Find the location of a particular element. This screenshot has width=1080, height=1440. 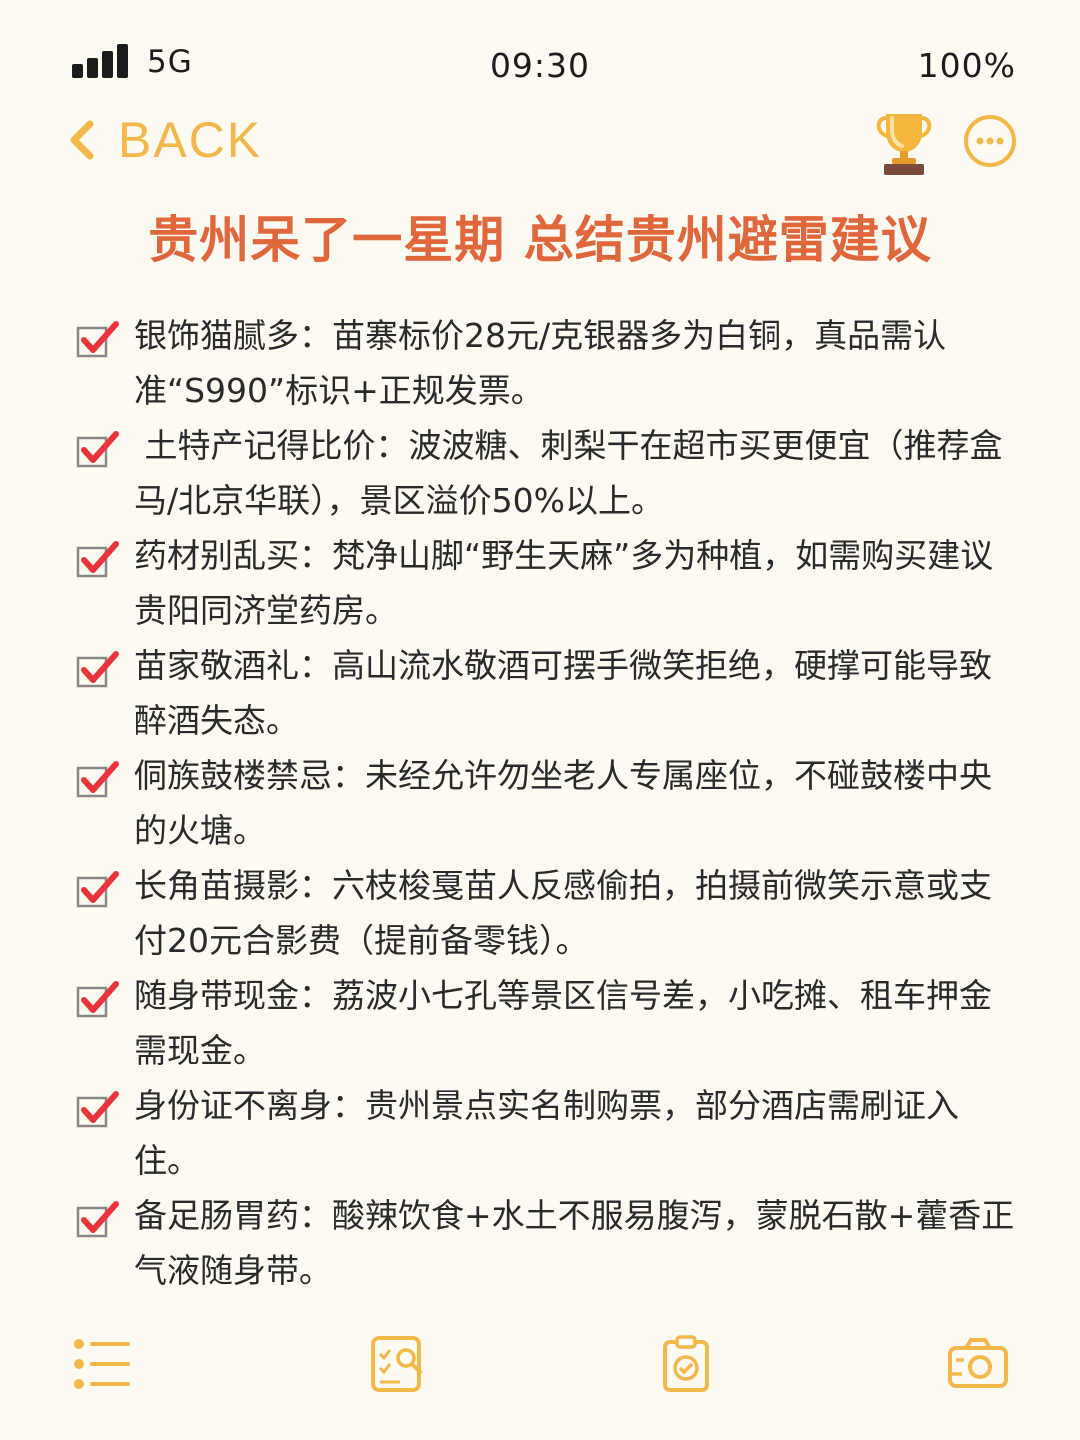

chevron-left-icon is located at coordinates (82, 140).